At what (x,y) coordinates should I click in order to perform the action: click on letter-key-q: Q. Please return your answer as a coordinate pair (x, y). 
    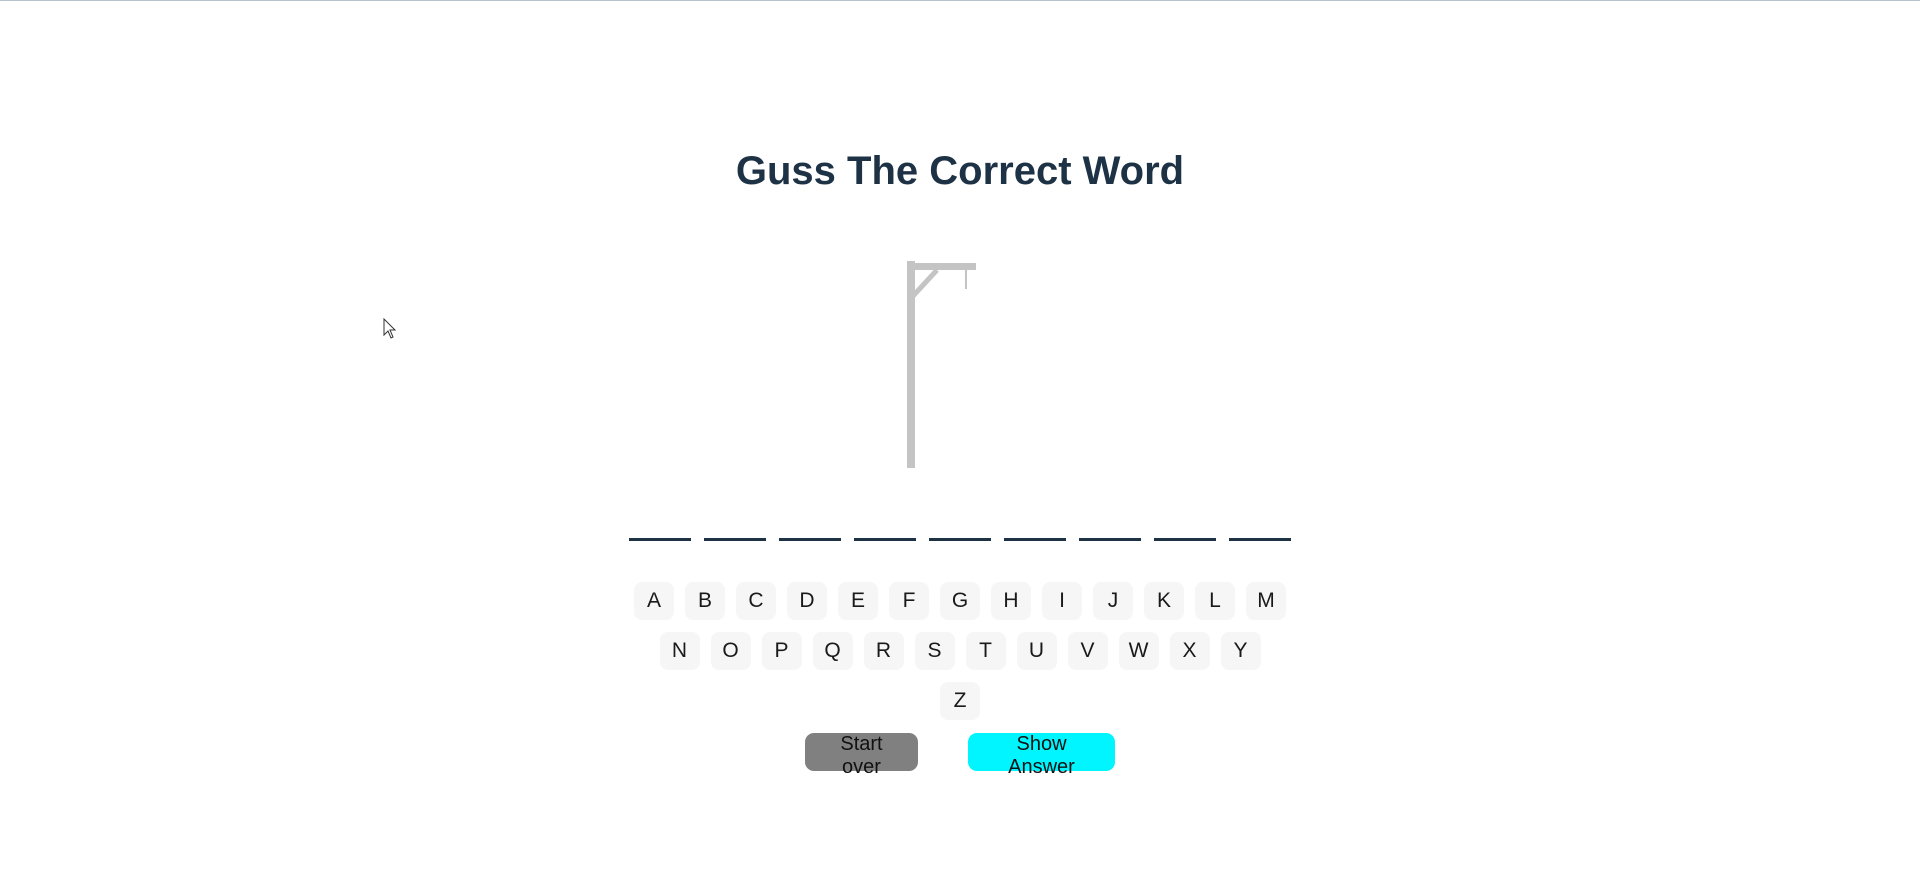
    Looking at the image, I should click on (832, 651).